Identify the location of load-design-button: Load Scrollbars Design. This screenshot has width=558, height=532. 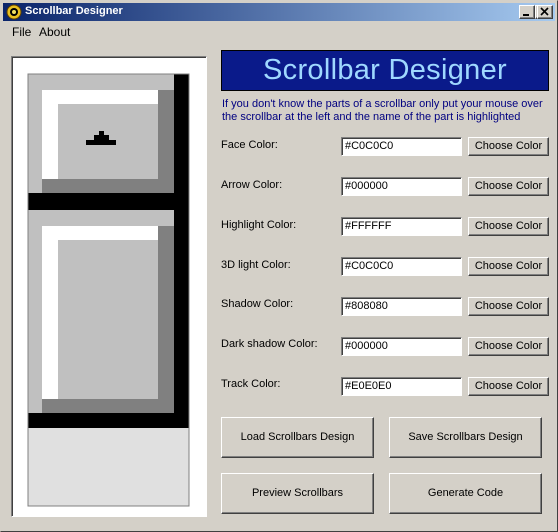
(297, 437).